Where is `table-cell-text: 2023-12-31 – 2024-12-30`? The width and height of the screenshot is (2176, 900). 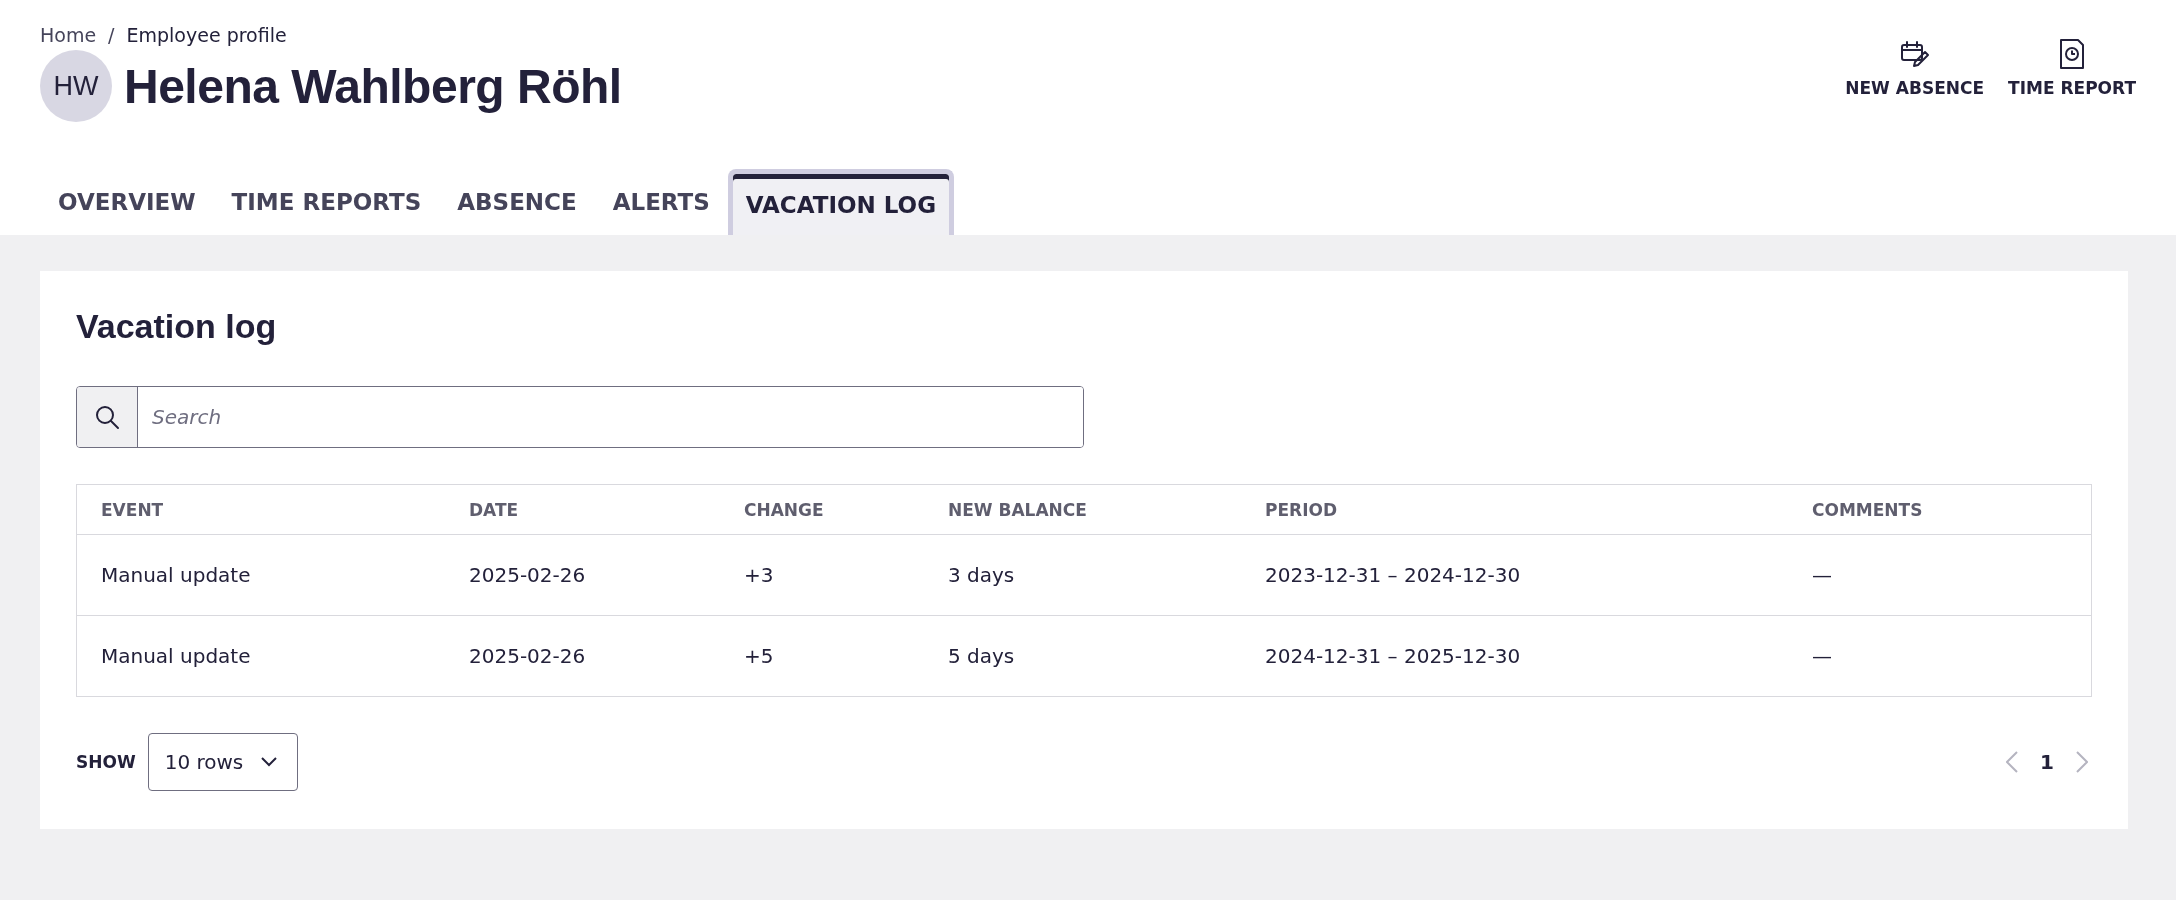 table-cell-text: 2023-12-31 – 2024-12-30 is located at coordinates (1393, 575).